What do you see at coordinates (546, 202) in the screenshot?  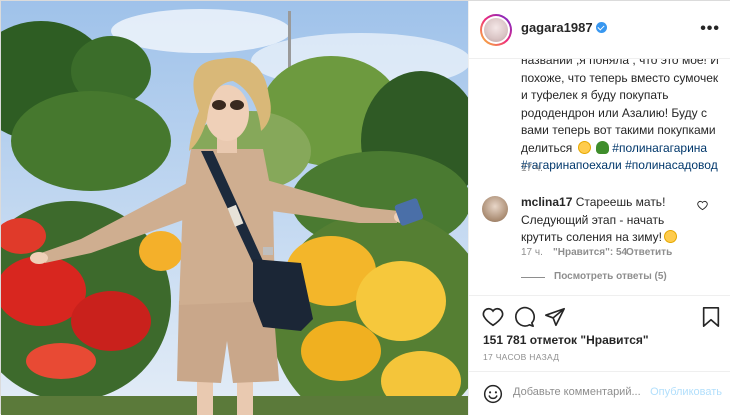 I see `comment-username: mclina17` at bounding box center [546, 202].